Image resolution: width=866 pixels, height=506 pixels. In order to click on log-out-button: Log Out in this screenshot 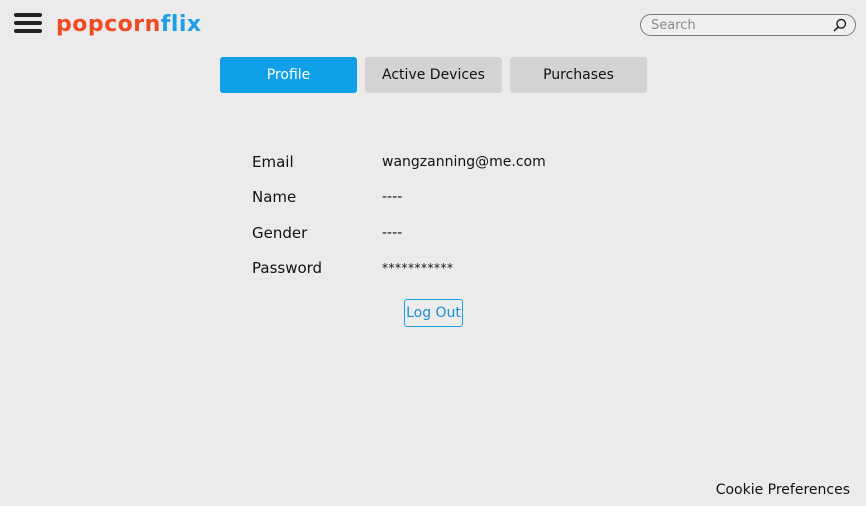, I will do `click(433, 313)`.